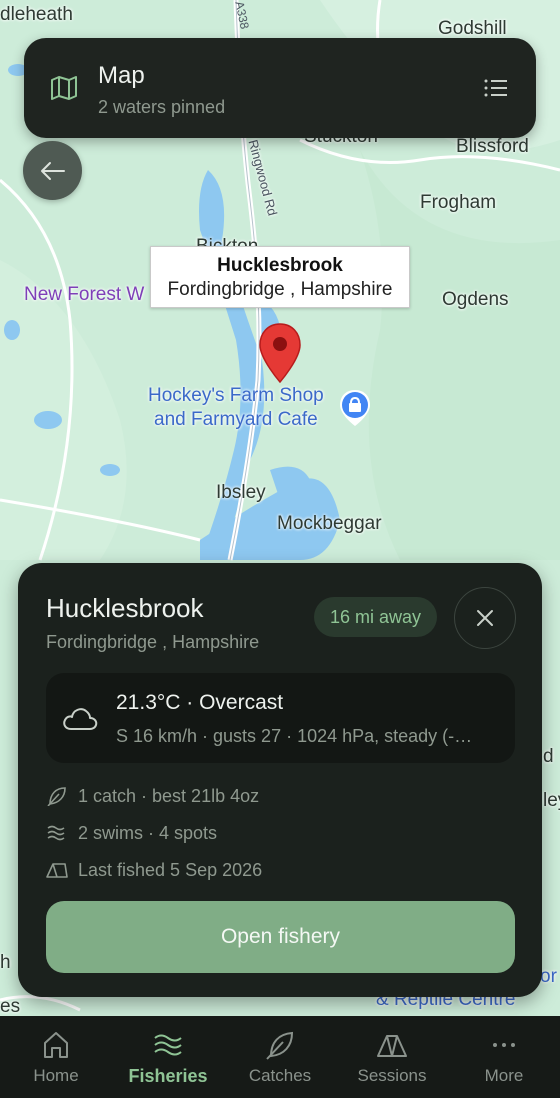  Describe the element at coordinates (504, 1075) in the screenshot. I see `nav-item-label: More` at that location.